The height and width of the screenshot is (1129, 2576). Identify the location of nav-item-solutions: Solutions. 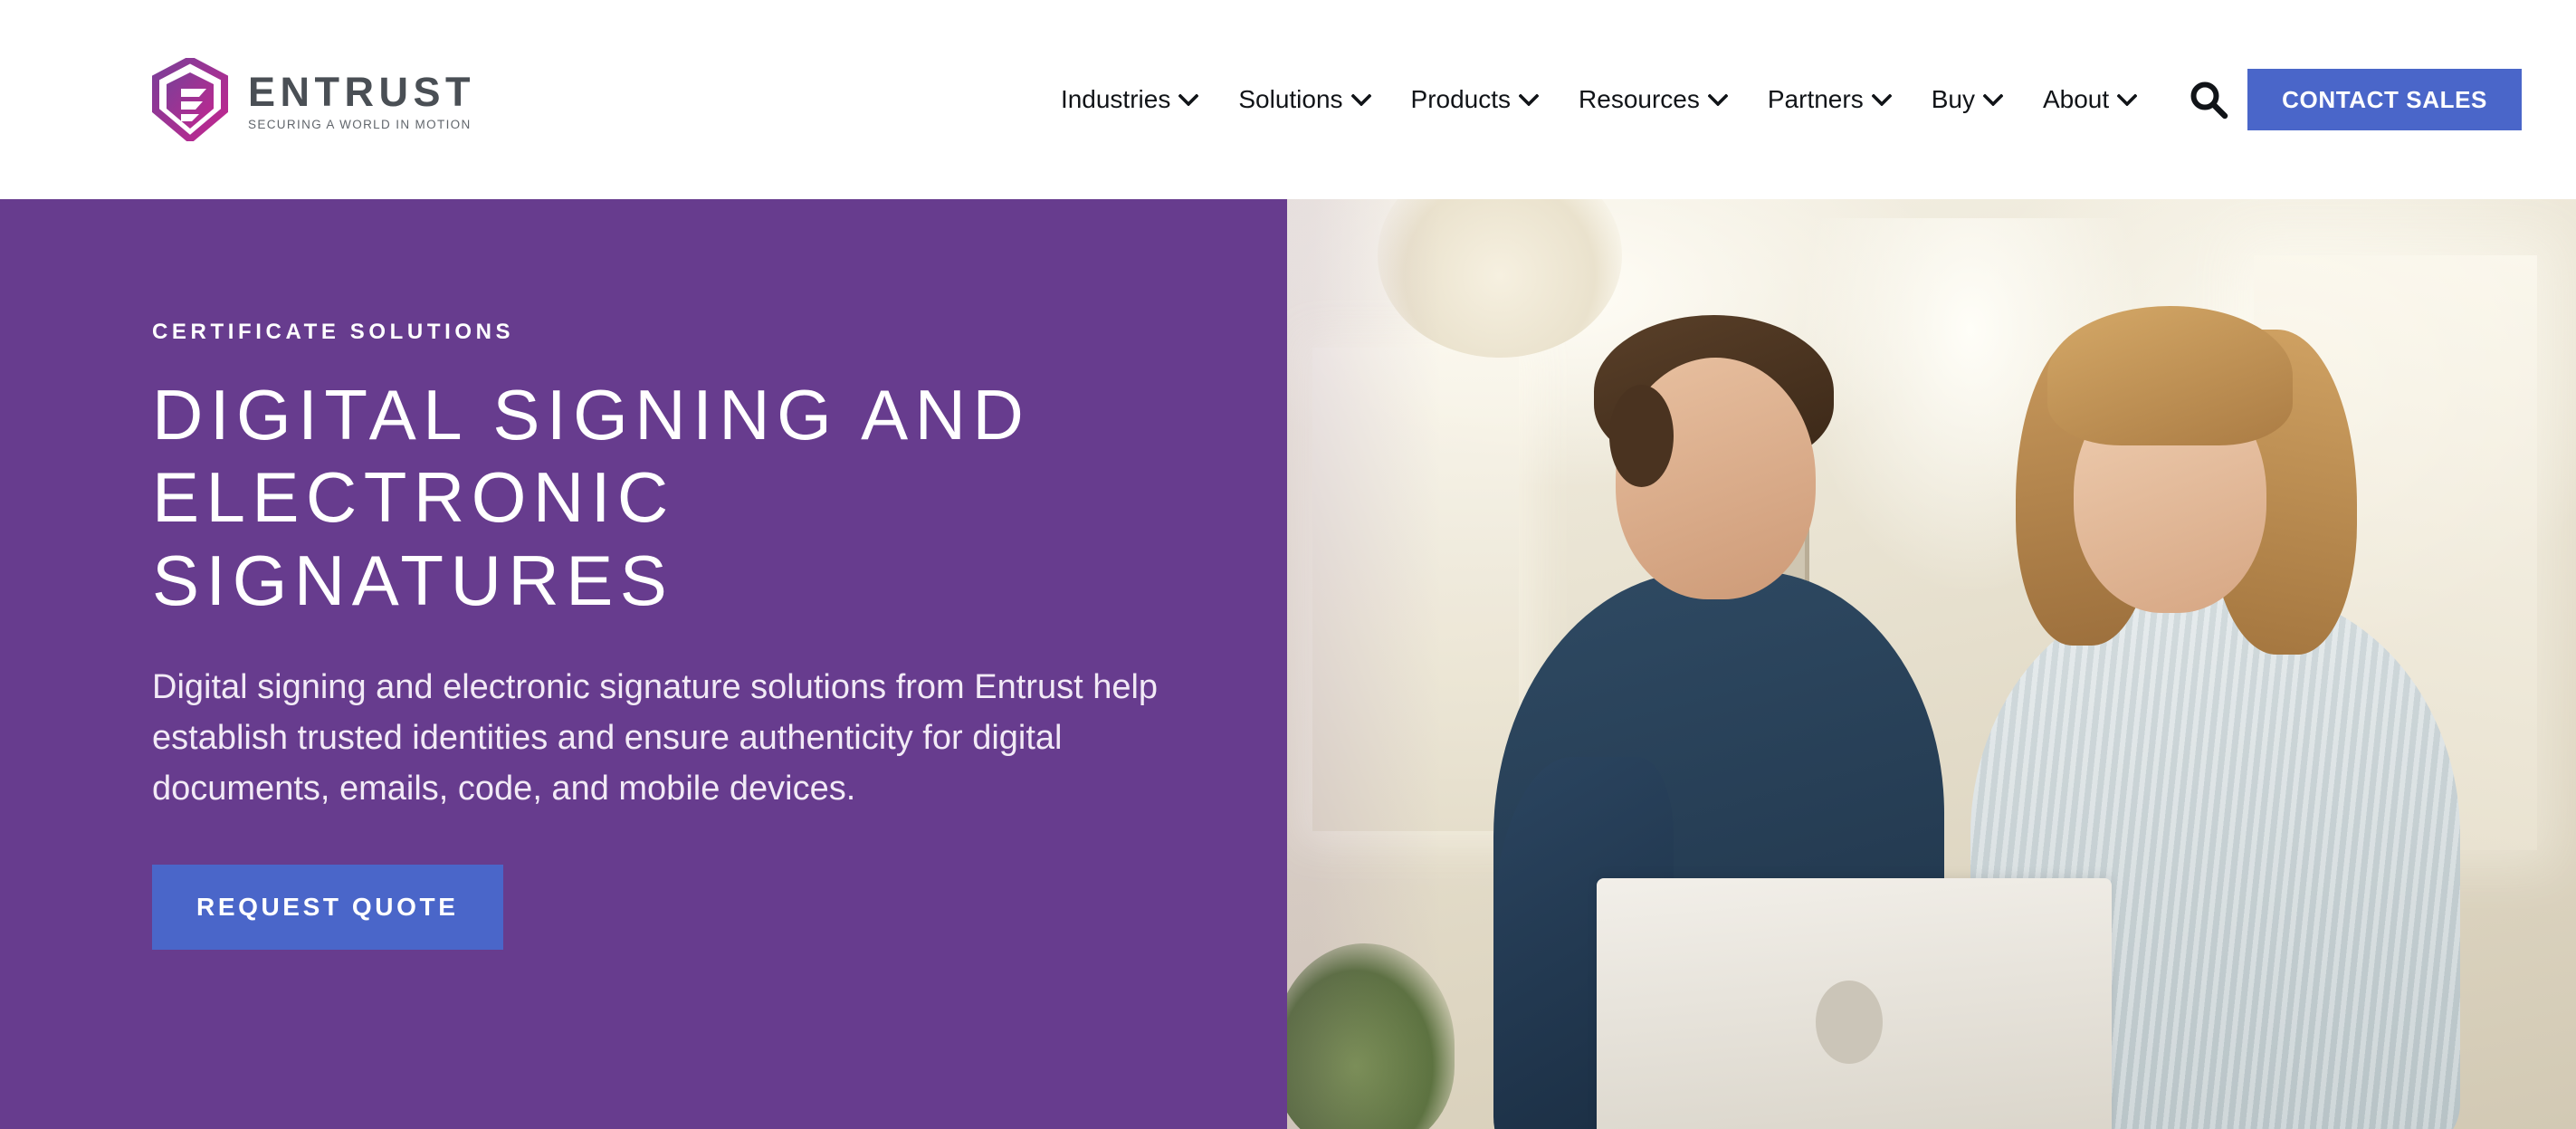
(1304, 99).